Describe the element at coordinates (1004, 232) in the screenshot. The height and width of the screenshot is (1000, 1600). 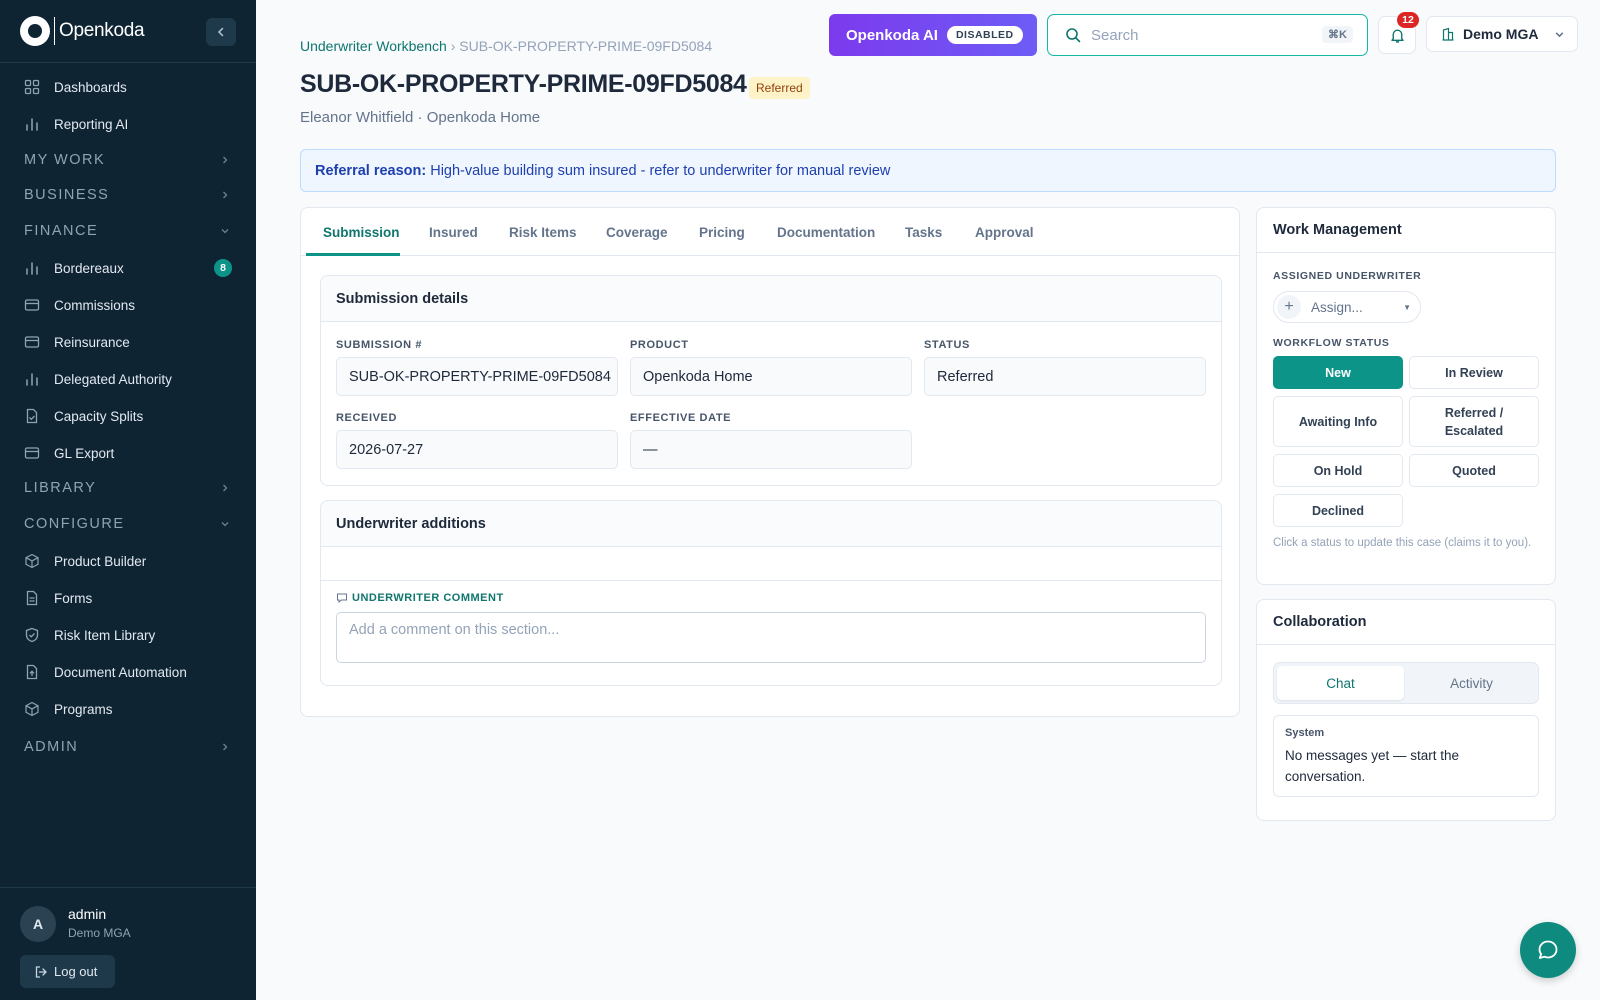
I see `tab-approval: Approval` at that location.